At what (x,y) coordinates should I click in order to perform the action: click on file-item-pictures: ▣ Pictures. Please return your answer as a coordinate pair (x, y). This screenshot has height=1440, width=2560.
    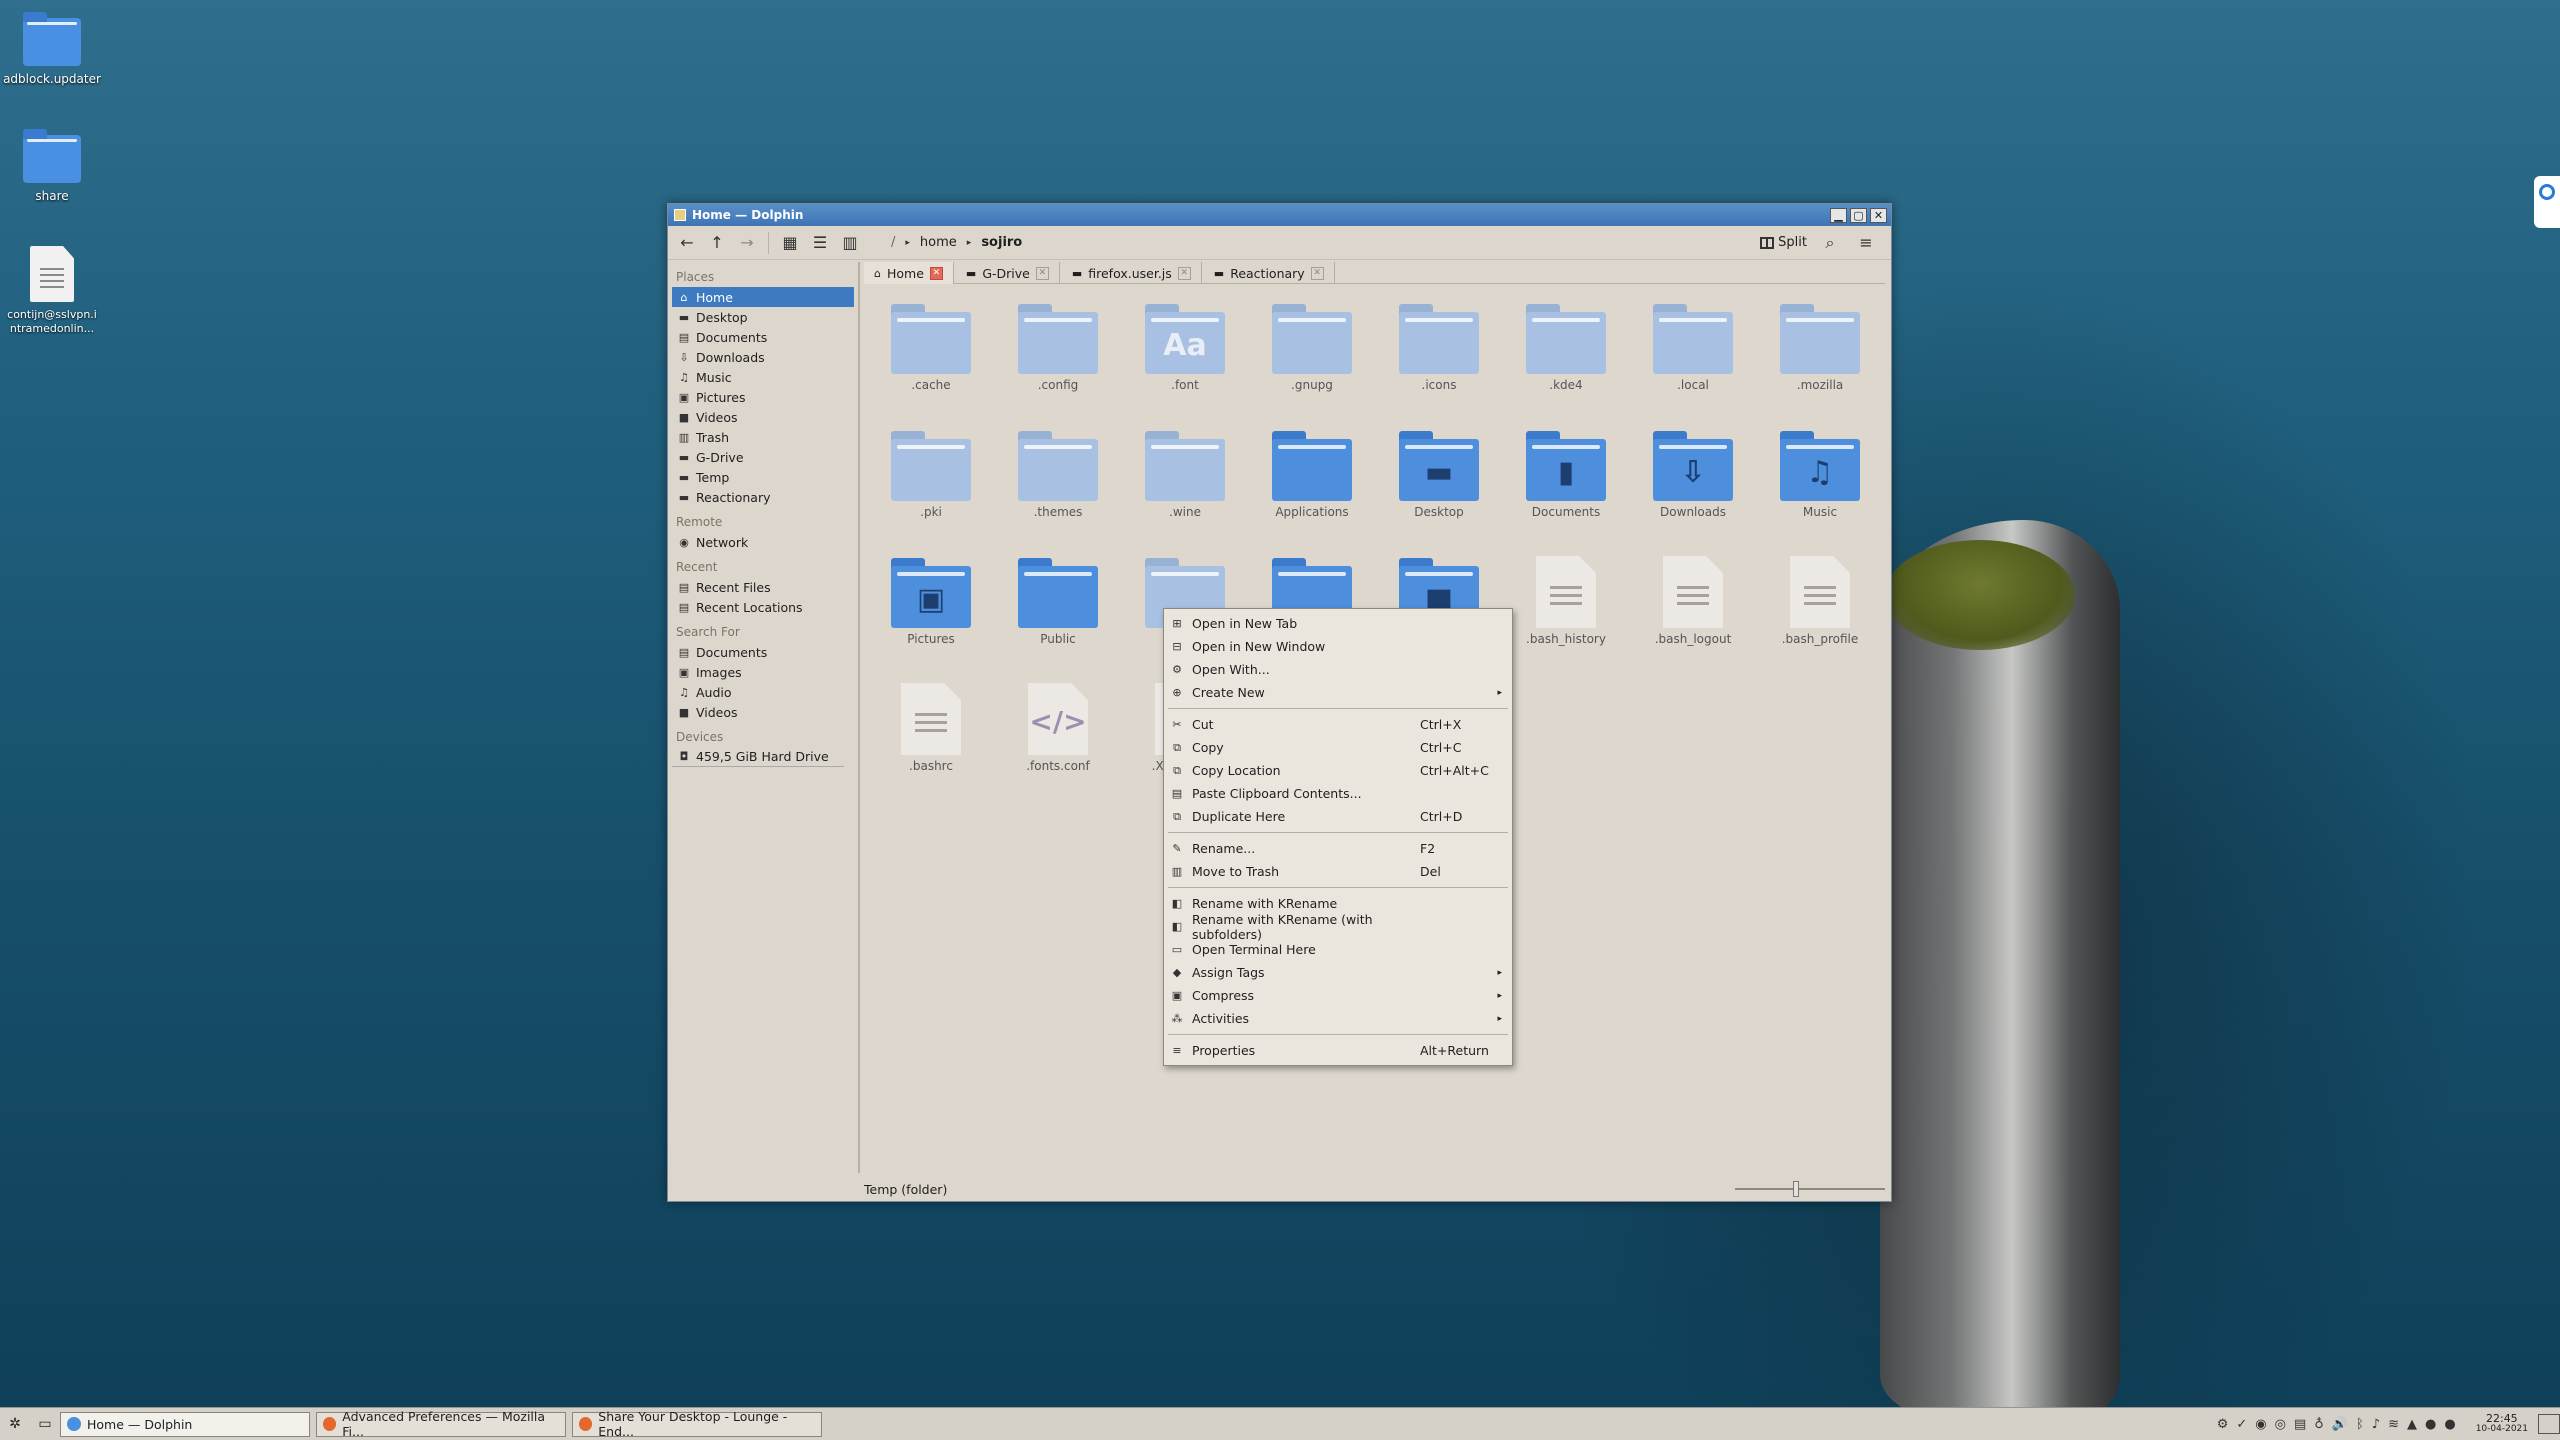
    Looking at the image, I should click on (931, 601).